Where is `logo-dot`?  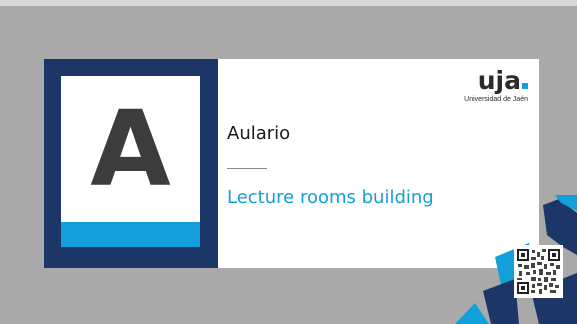 logo-dot is located at coordinates (525, 86).